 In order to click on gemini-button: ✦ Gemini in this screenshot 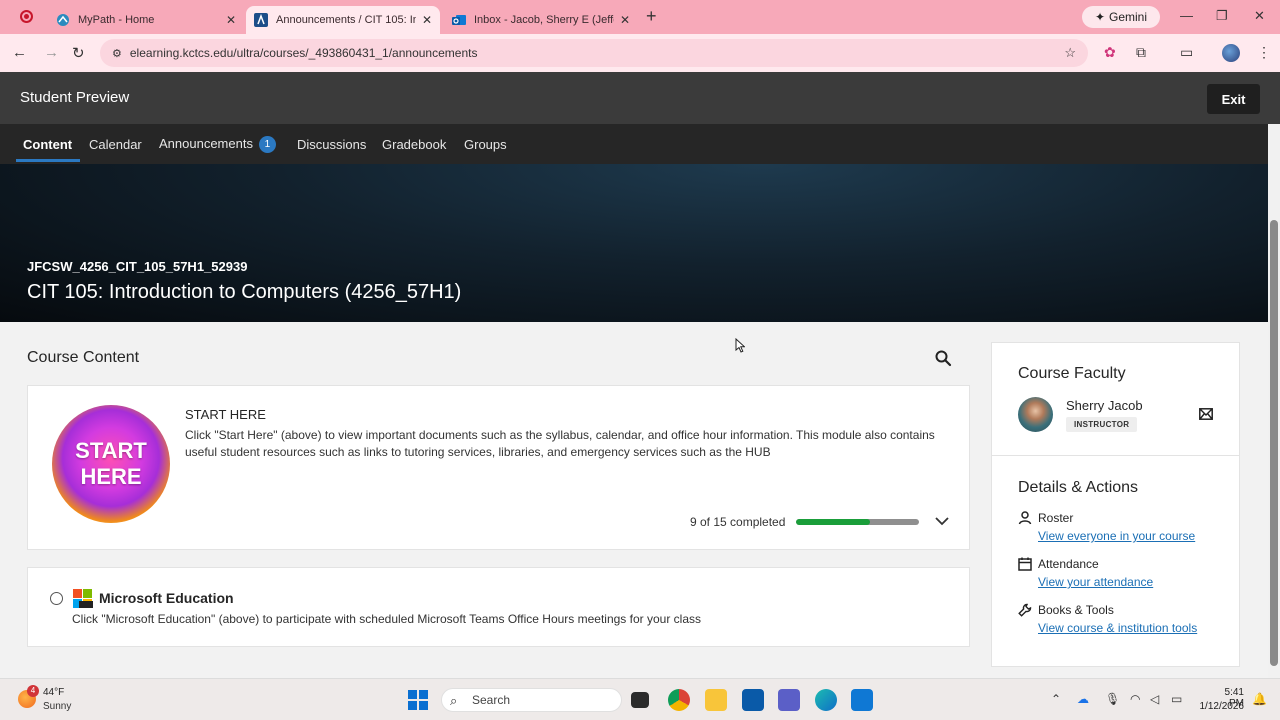, I will do `click(1121, 17)`.